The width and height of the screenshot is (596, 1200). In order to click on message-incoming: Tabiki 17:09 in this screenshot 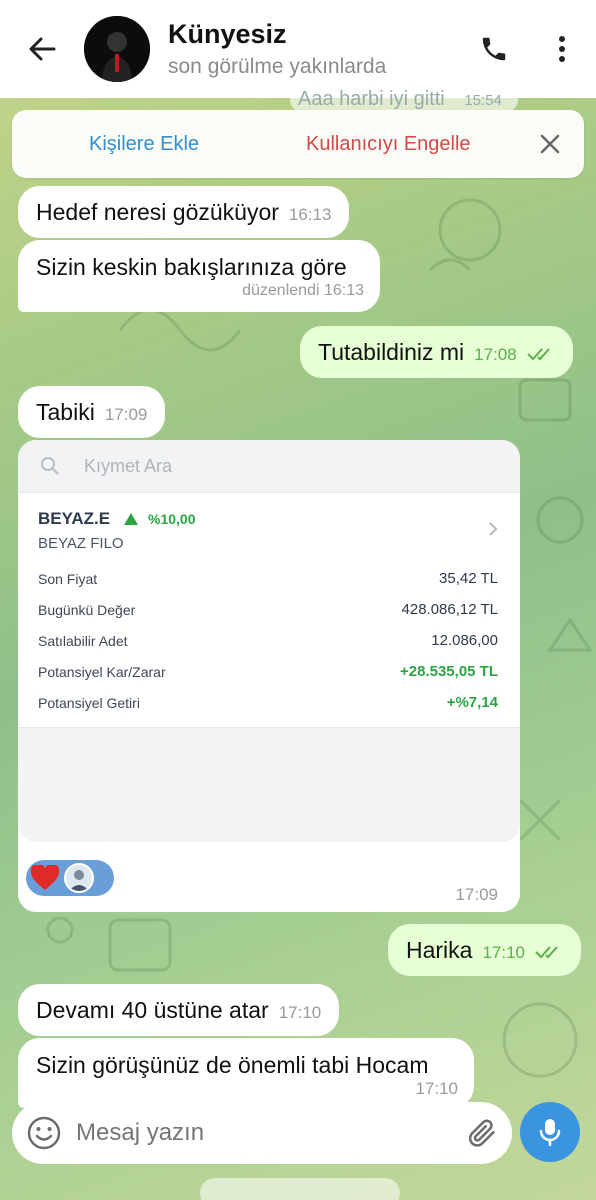, I will do `click(92, 412)`.